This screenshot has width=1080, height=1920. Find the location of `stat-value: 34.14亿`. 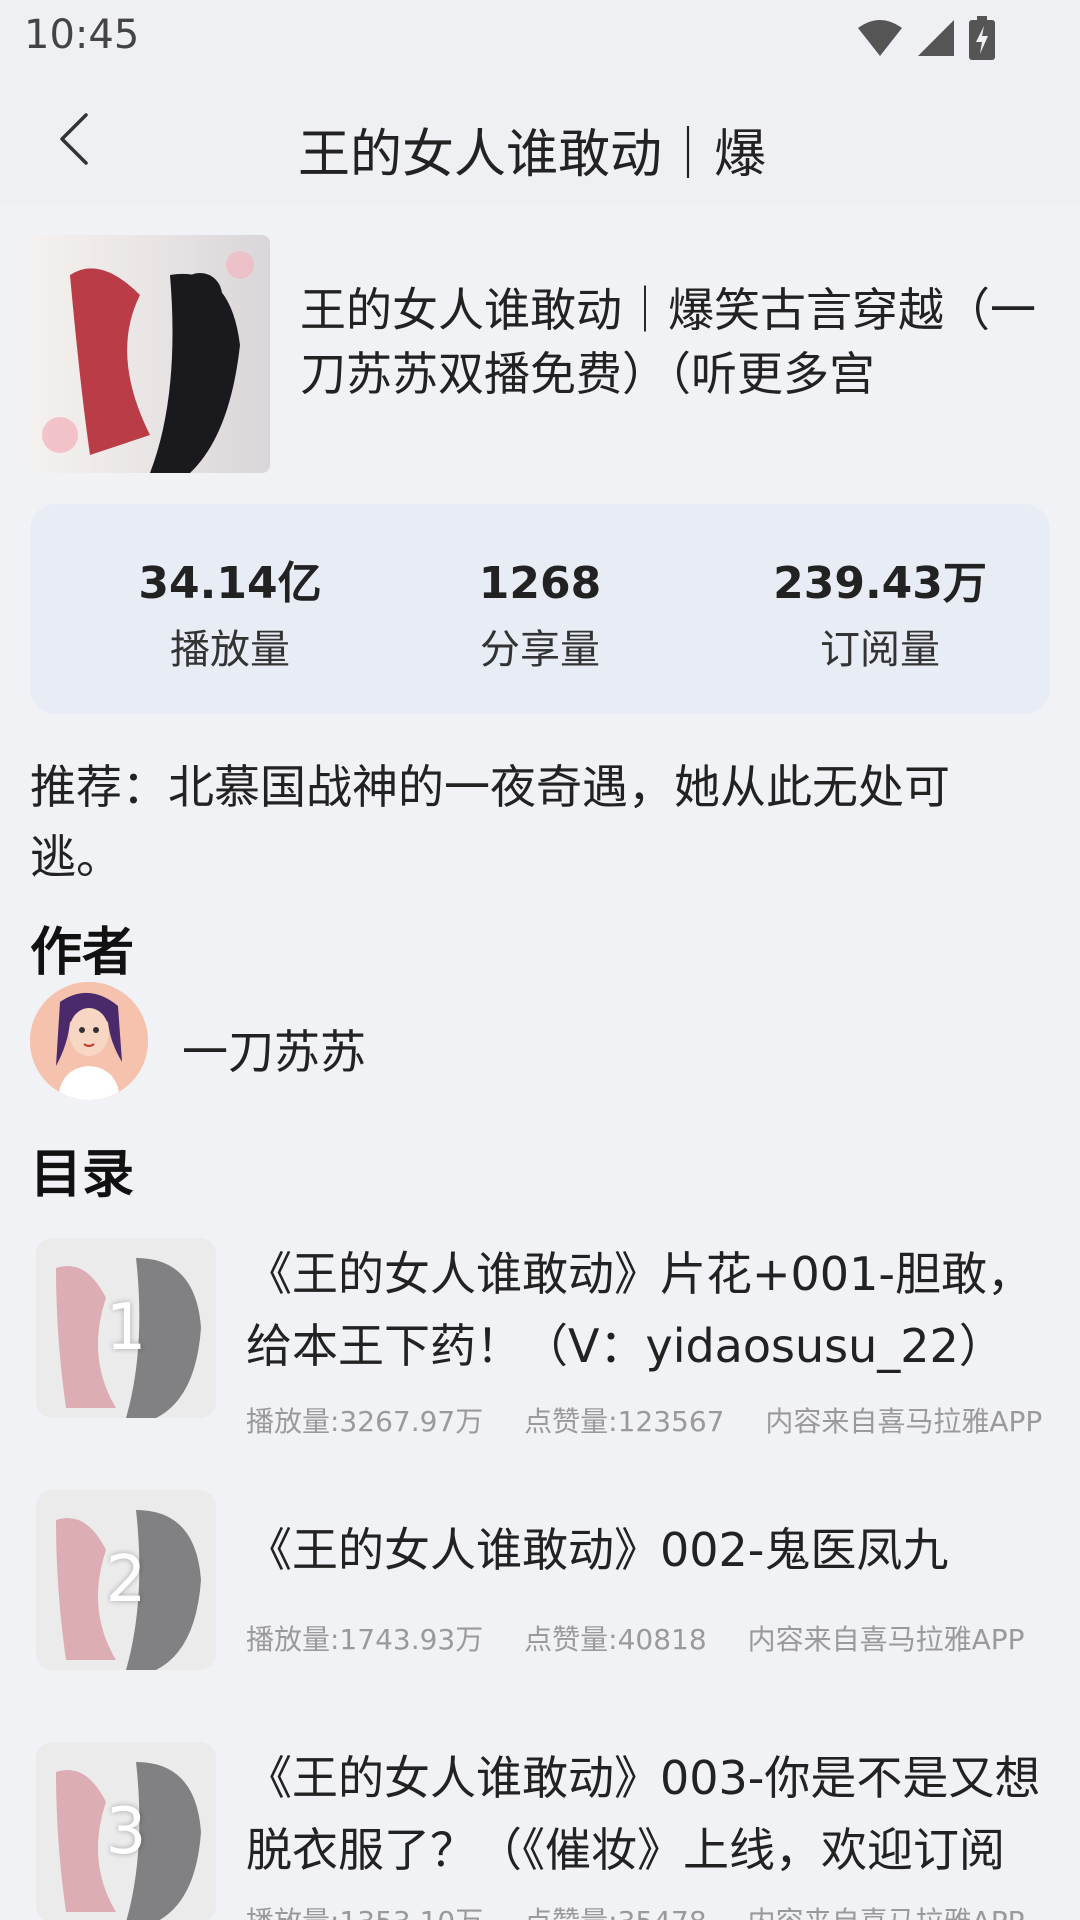

stat-value: 34.14亿 is located at coordinates (230, 583).